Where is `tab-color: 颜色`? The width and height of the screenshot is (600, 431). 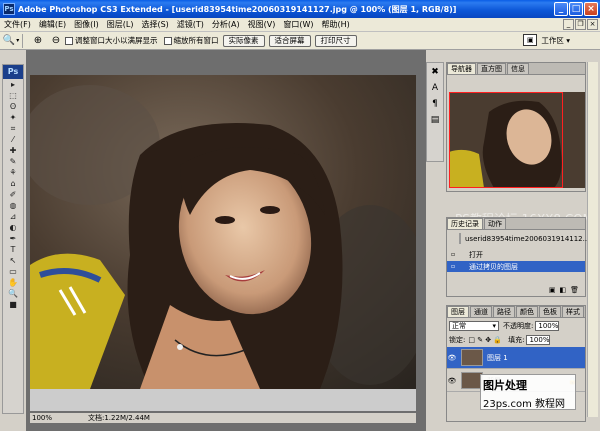 tab-color: 颜色 is located at coordinates (527, 311).